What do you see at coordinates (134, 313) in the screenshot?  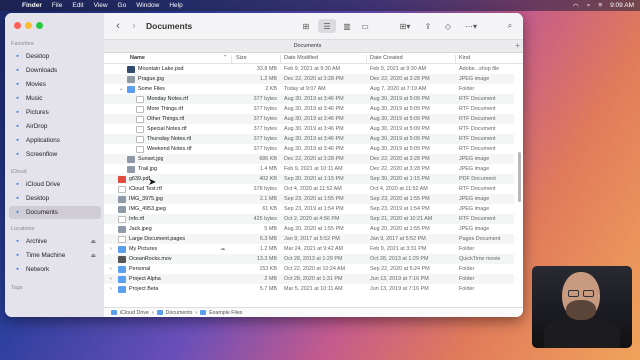 I see `path-item: iCloud Drive` at bounding box center [134, 313].